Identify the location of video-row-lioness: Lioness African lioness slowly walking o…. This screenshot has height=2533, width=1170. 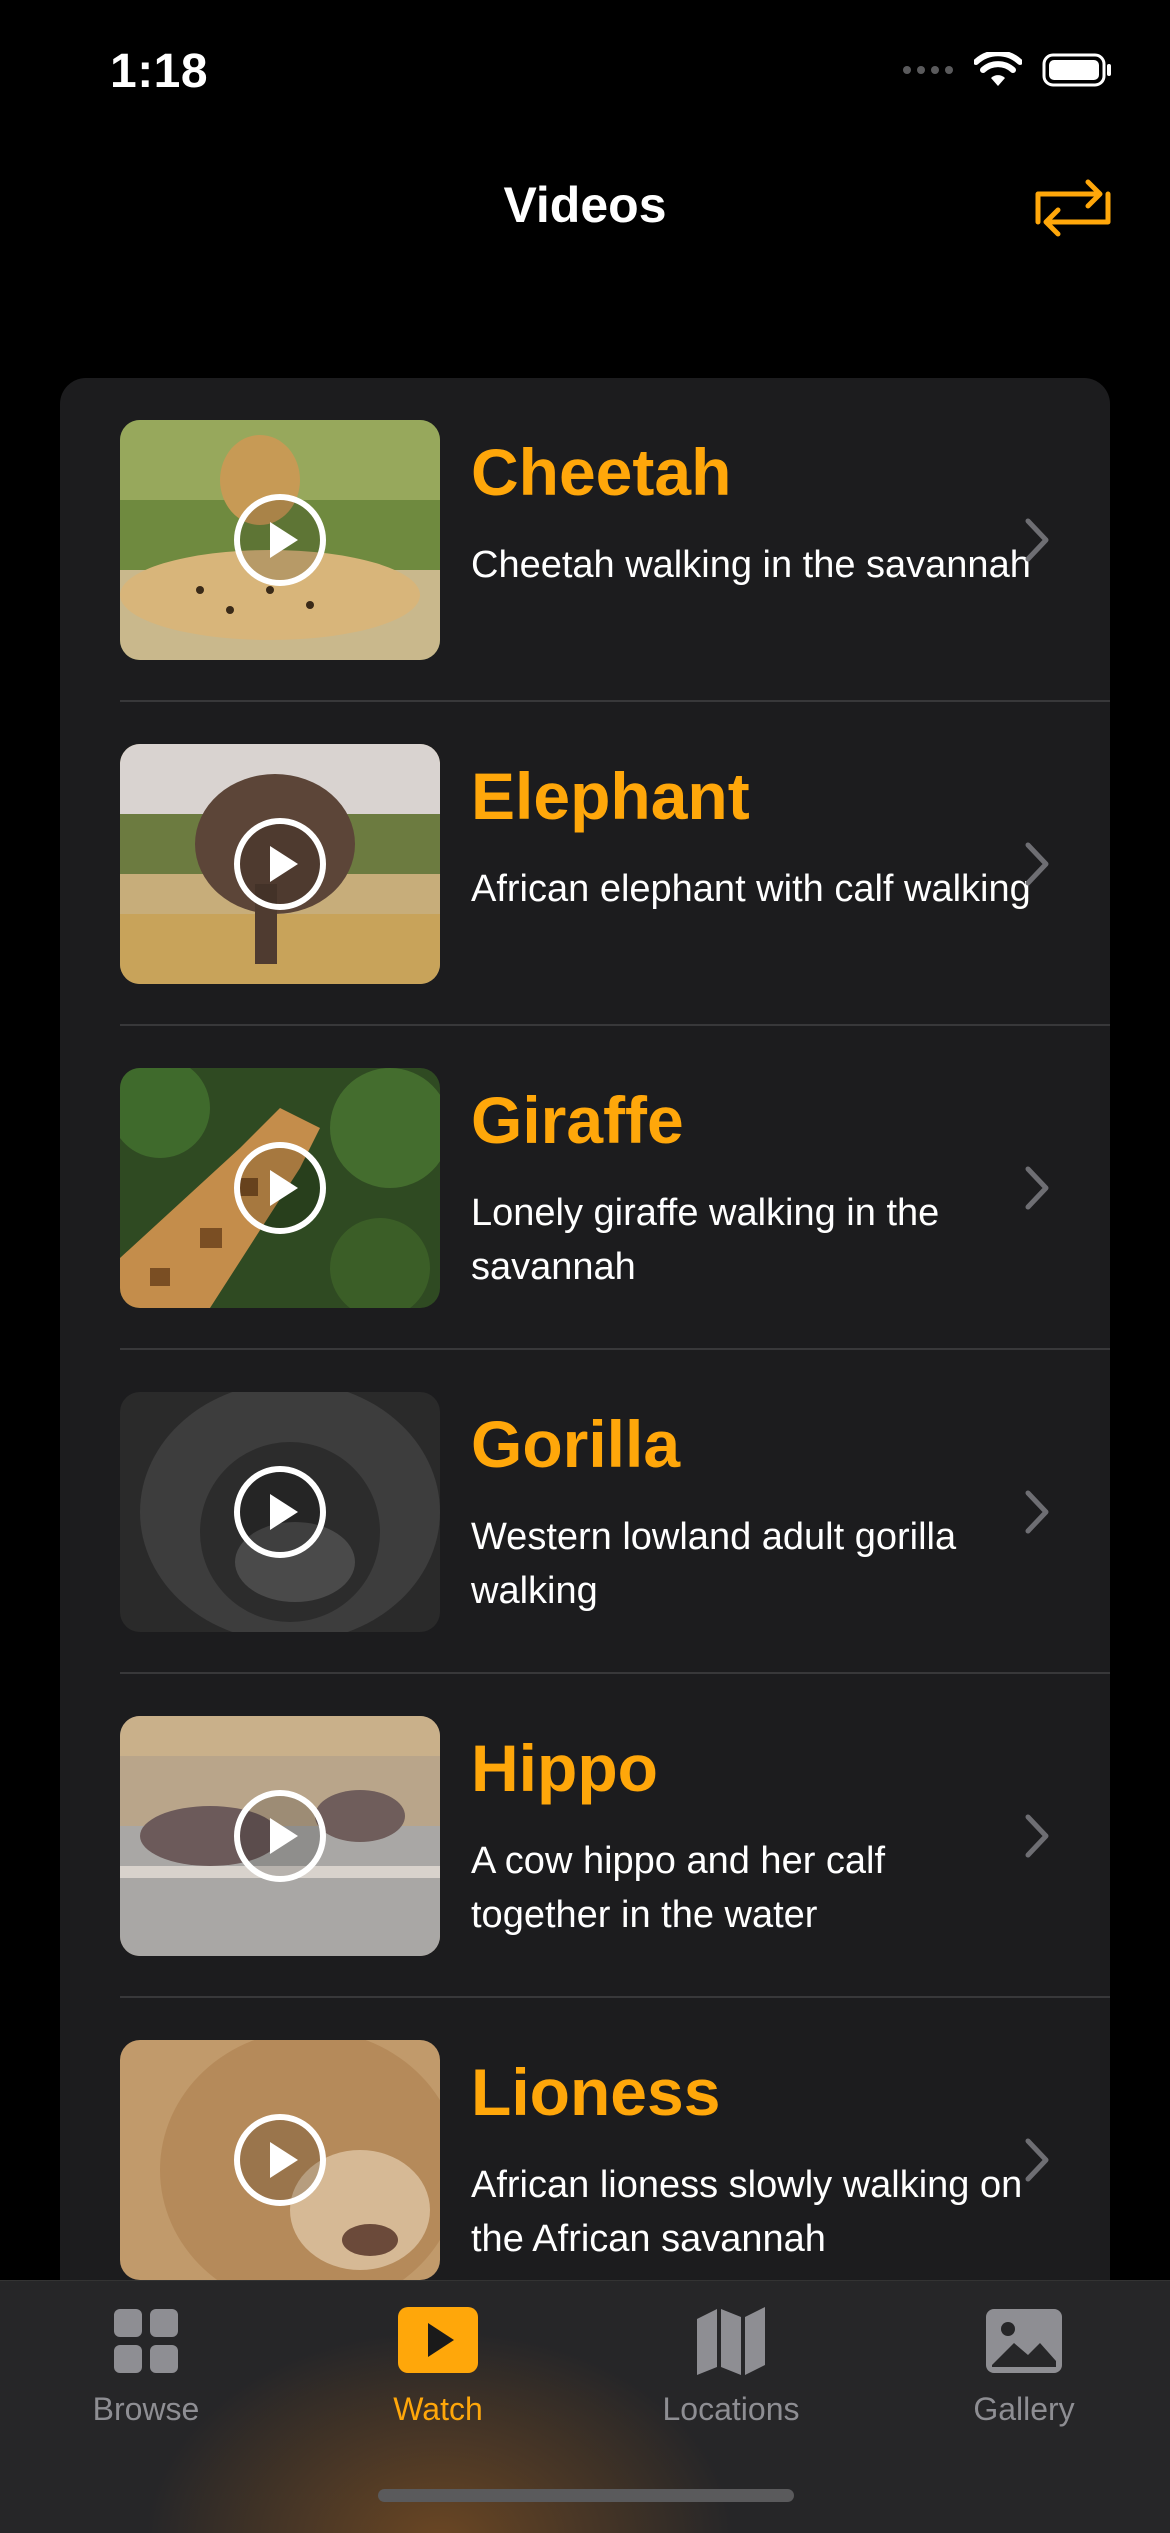
(585, 2160).